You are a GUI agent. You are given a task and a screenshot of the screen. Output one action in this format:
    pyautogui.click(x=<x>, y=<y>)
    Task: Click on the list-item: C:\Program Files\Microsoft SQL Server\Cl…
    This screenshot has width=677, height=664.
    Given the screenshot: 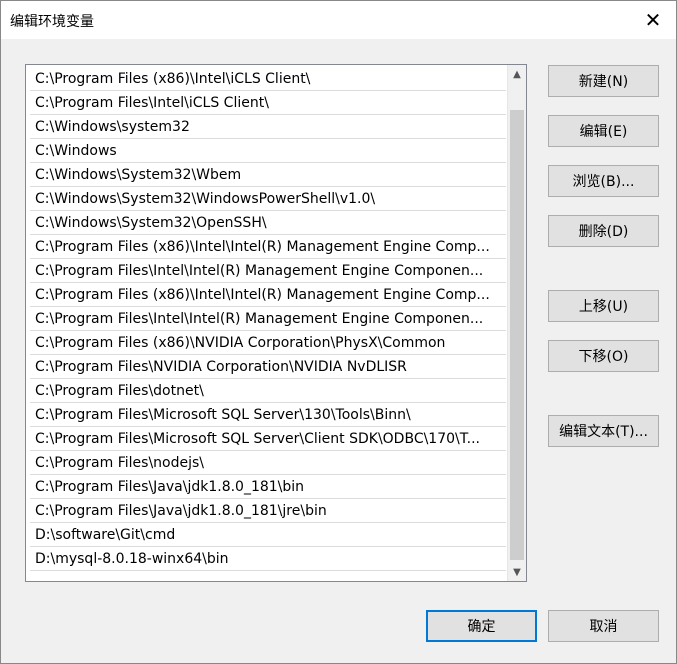 What is the action you would take?
    pyautogui.click(x=268, y=439)
    